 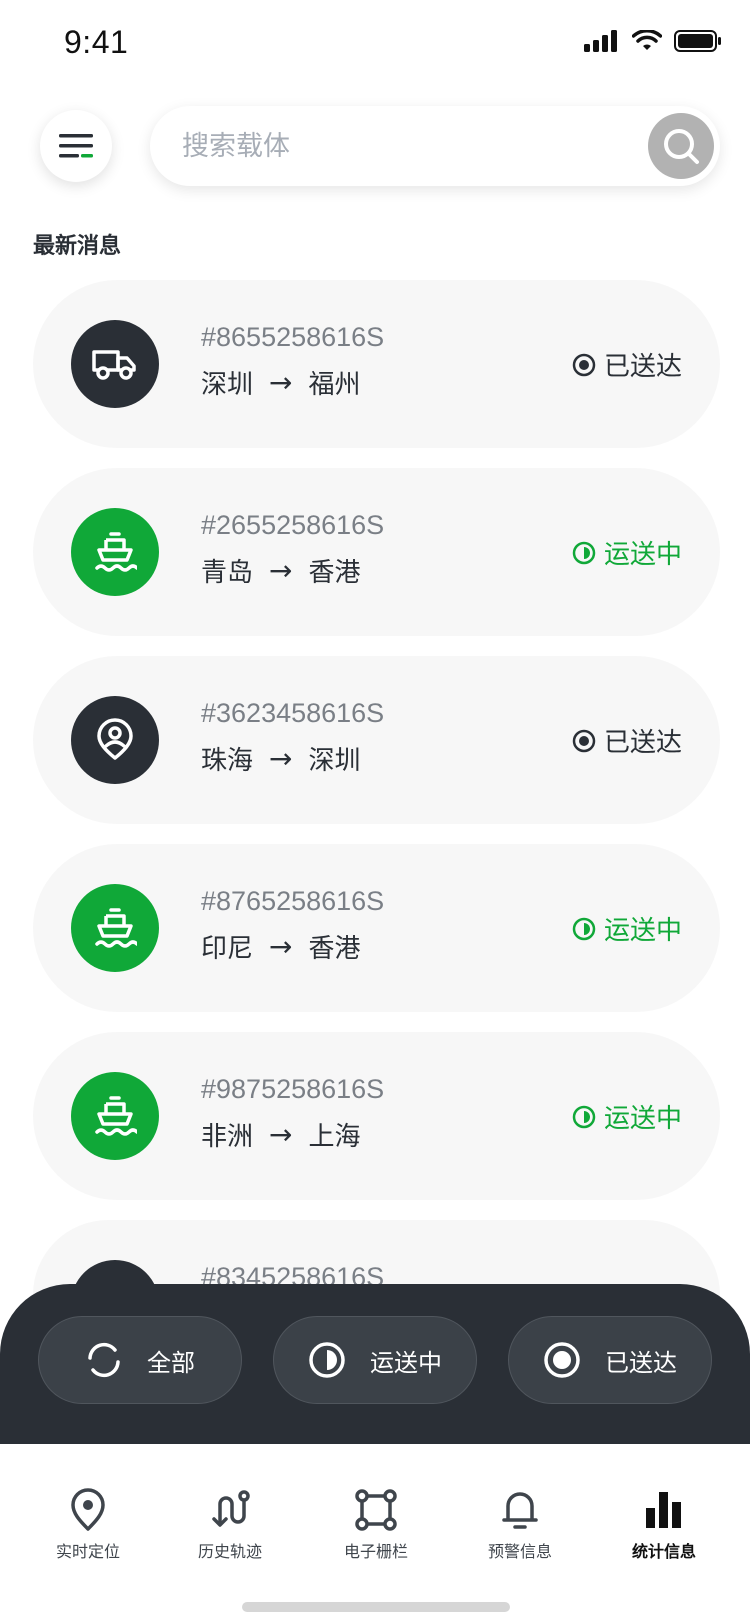 I want to click on status-icons, so click(x=653, y=41).